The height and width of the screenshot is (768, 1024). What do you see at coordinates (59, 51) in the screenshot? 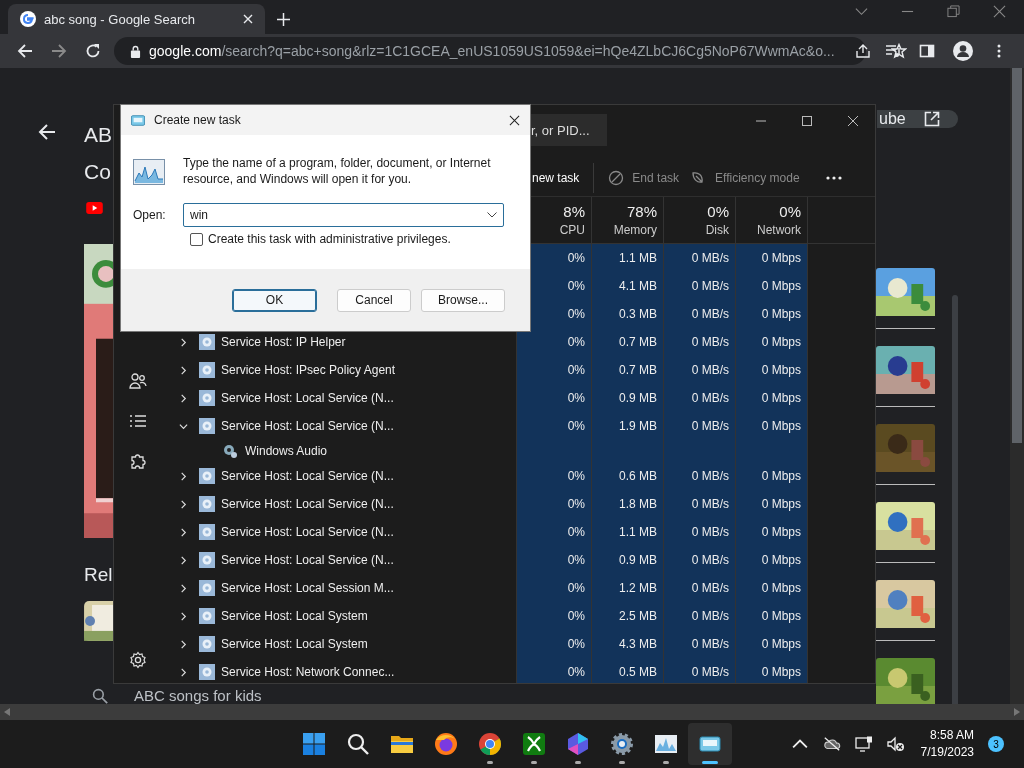
I see `forward-icon` at bounding box center [59, 51].